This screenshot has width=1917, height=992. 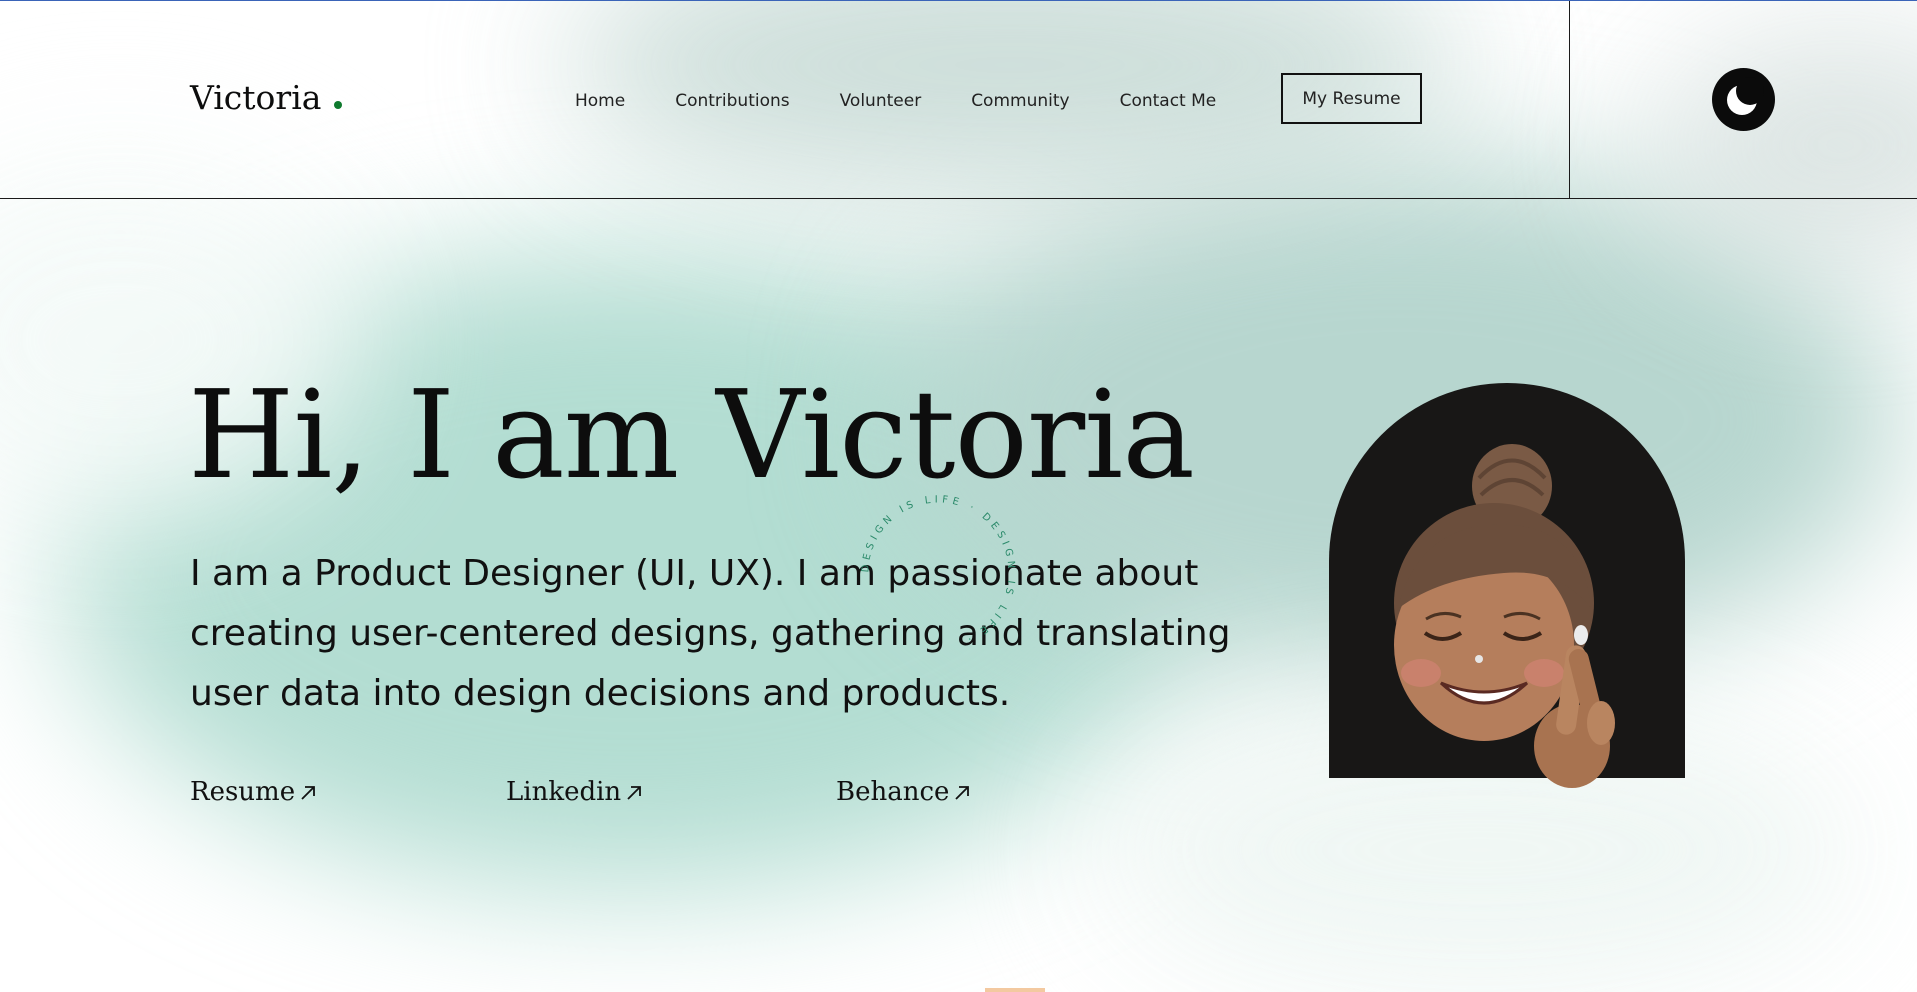 I want to click on hero-title: Hi, I am Victoria, so click(x=691, y=435).